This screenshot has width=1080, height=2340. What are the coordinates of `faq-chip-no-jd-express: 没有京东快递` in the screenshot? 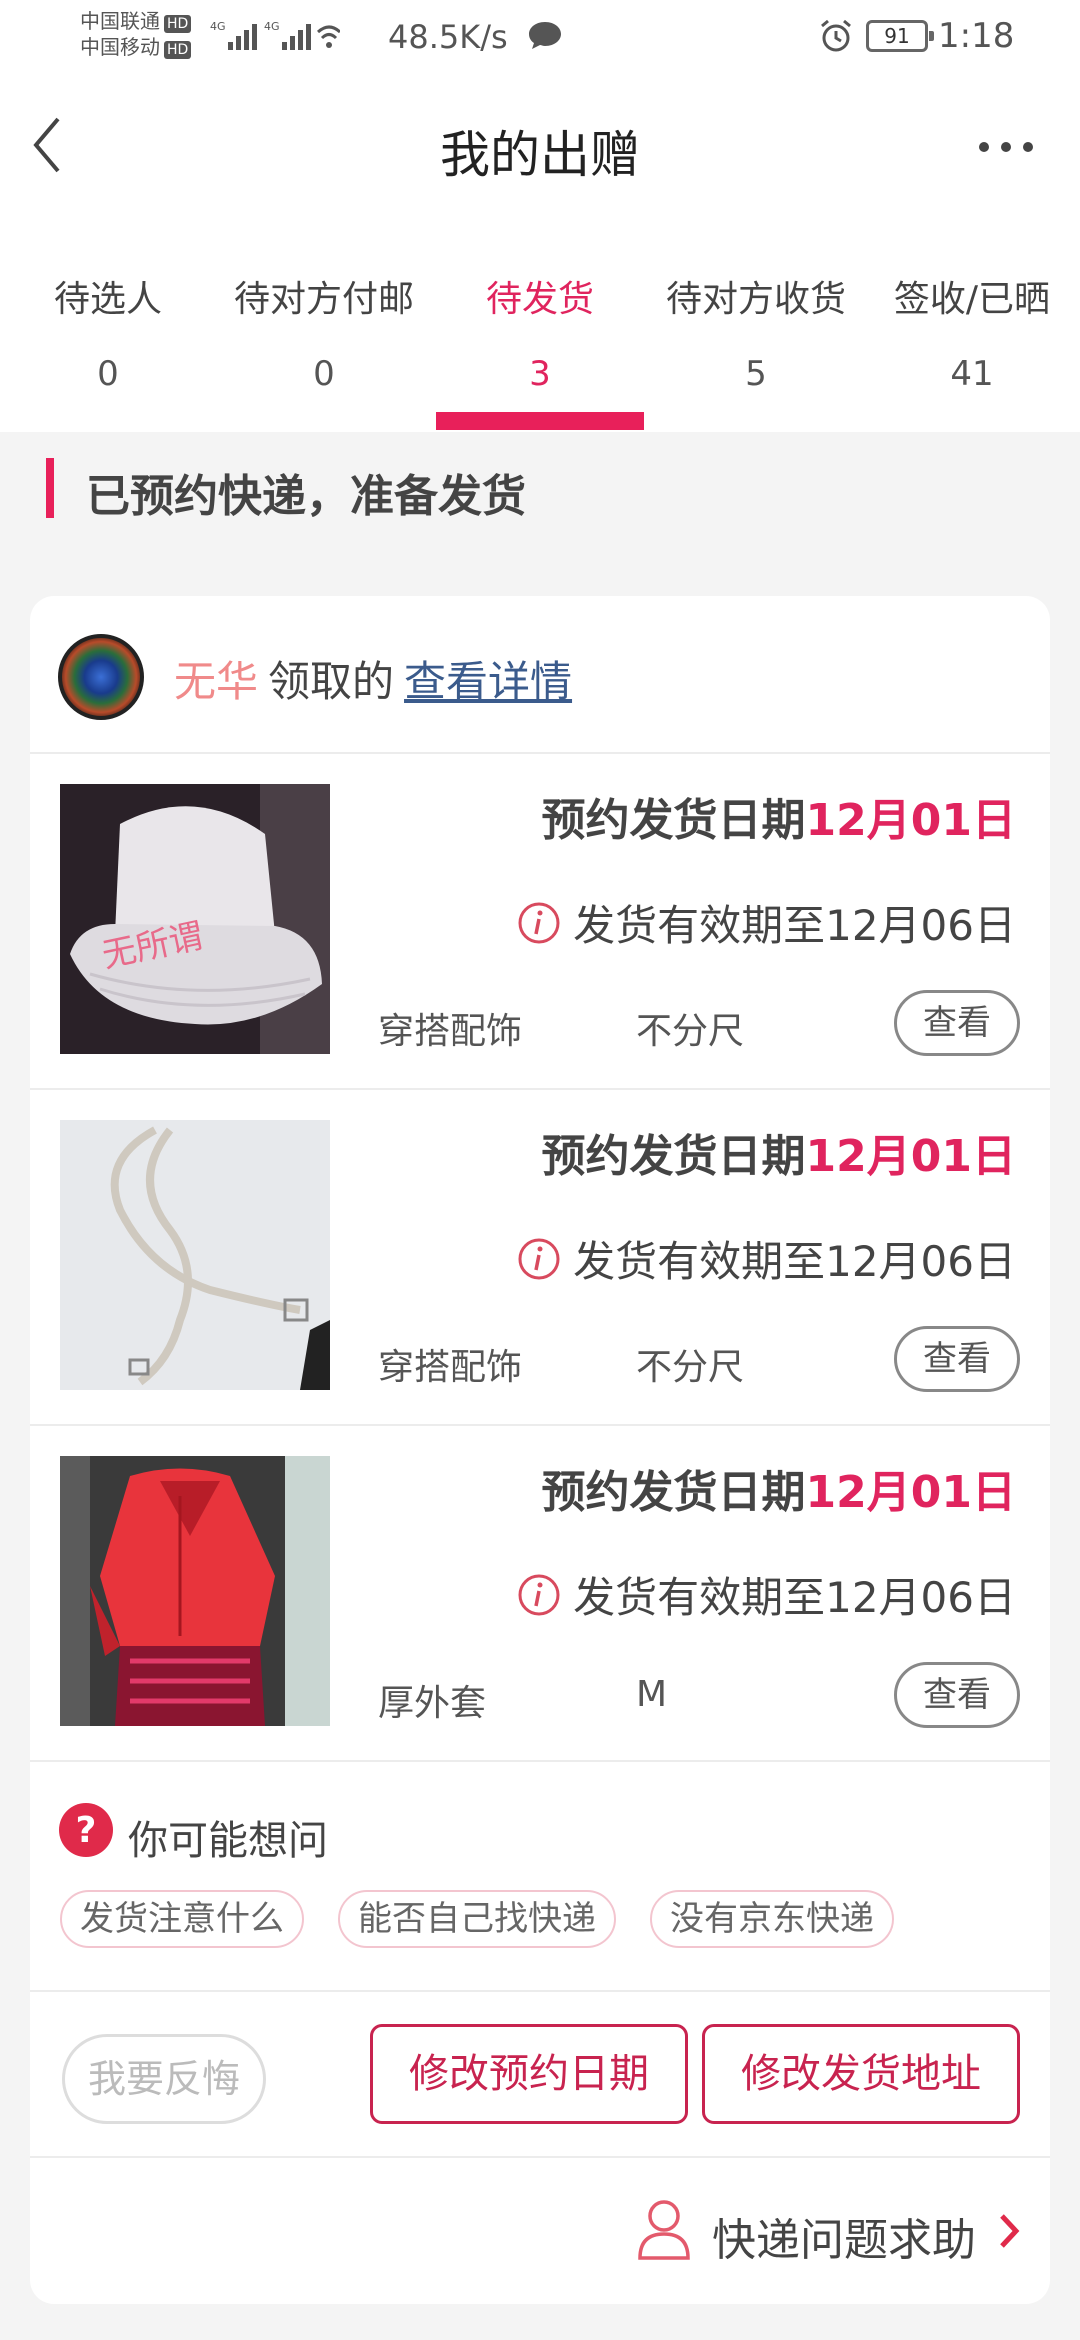 It's located at (772, 1919).